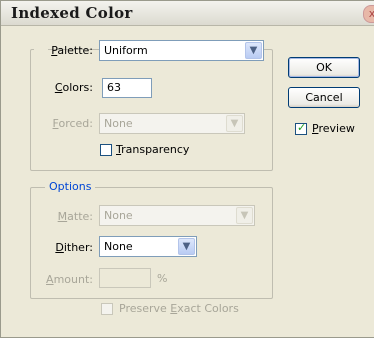 The width and height of the screenshot is (374, 338). I want to click on palette-label: Palette:, so click(72, 50).